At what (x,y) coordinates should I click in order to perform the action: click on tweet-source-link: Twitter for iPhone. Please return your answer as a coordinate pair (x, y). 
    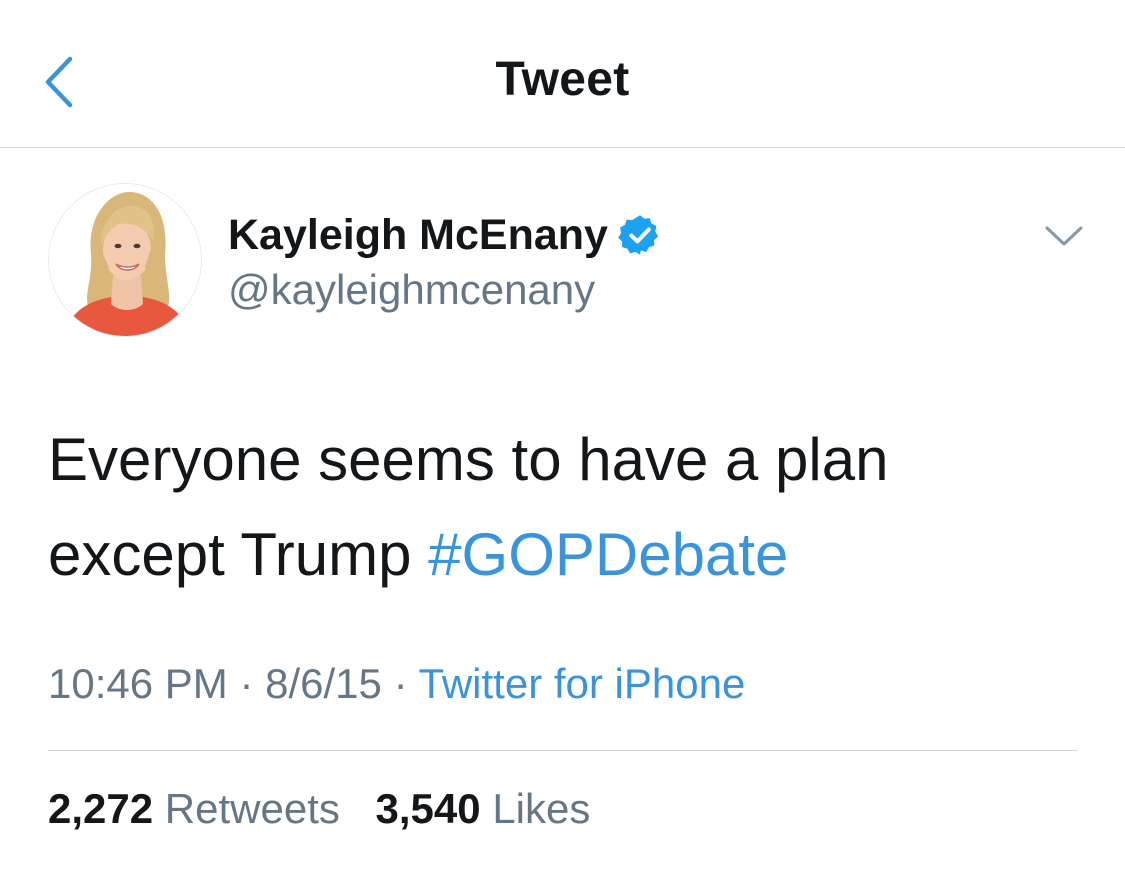
    Looking at the image, I should click on (582, 683).